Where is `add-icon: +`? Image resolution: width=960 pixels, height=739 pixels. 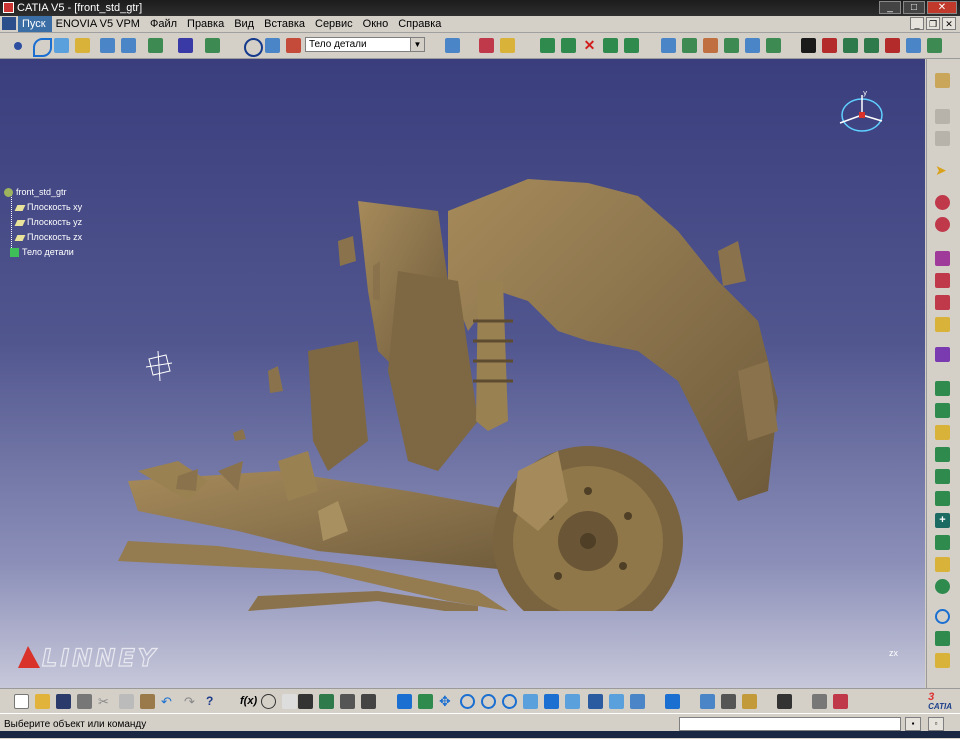 add-icon: + is located at coordinates (942, 520).